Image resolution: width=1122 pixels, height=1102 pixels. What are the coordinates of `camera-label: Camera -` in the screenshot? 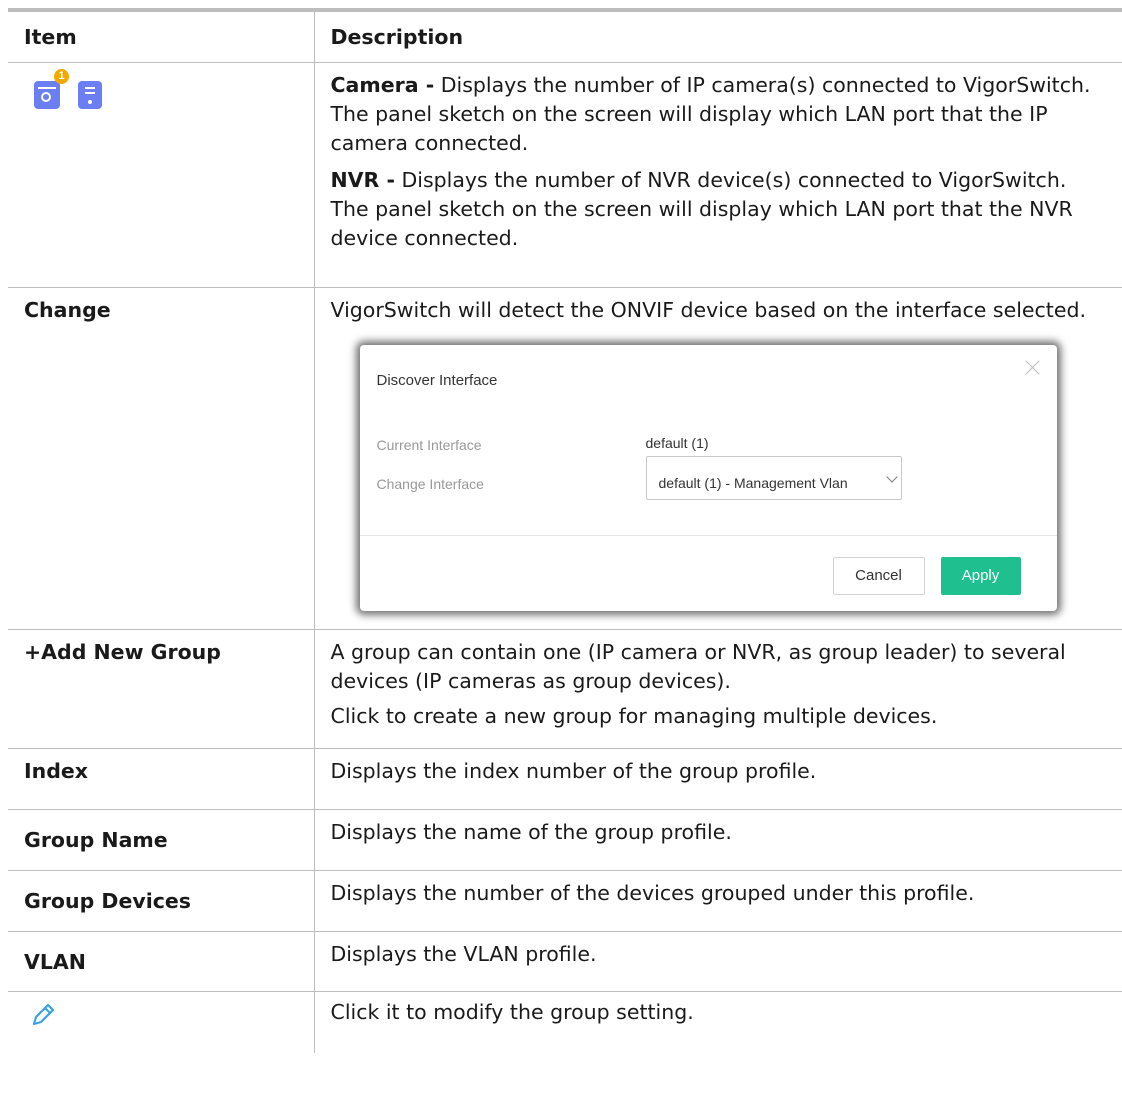 It's located at (382, 84).